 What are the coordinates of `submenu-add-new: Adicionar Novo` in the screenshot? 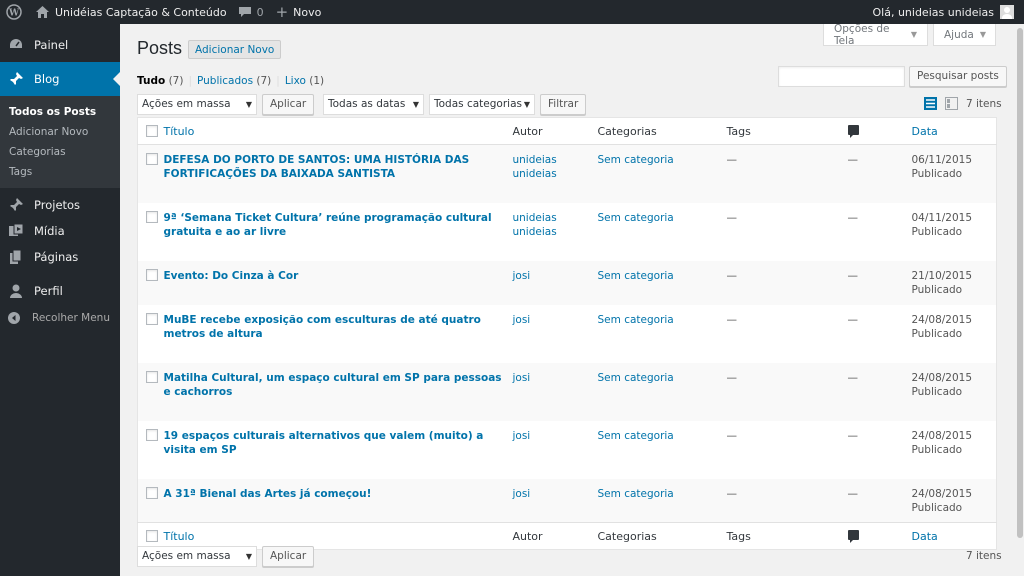 It's located at (60, 132).